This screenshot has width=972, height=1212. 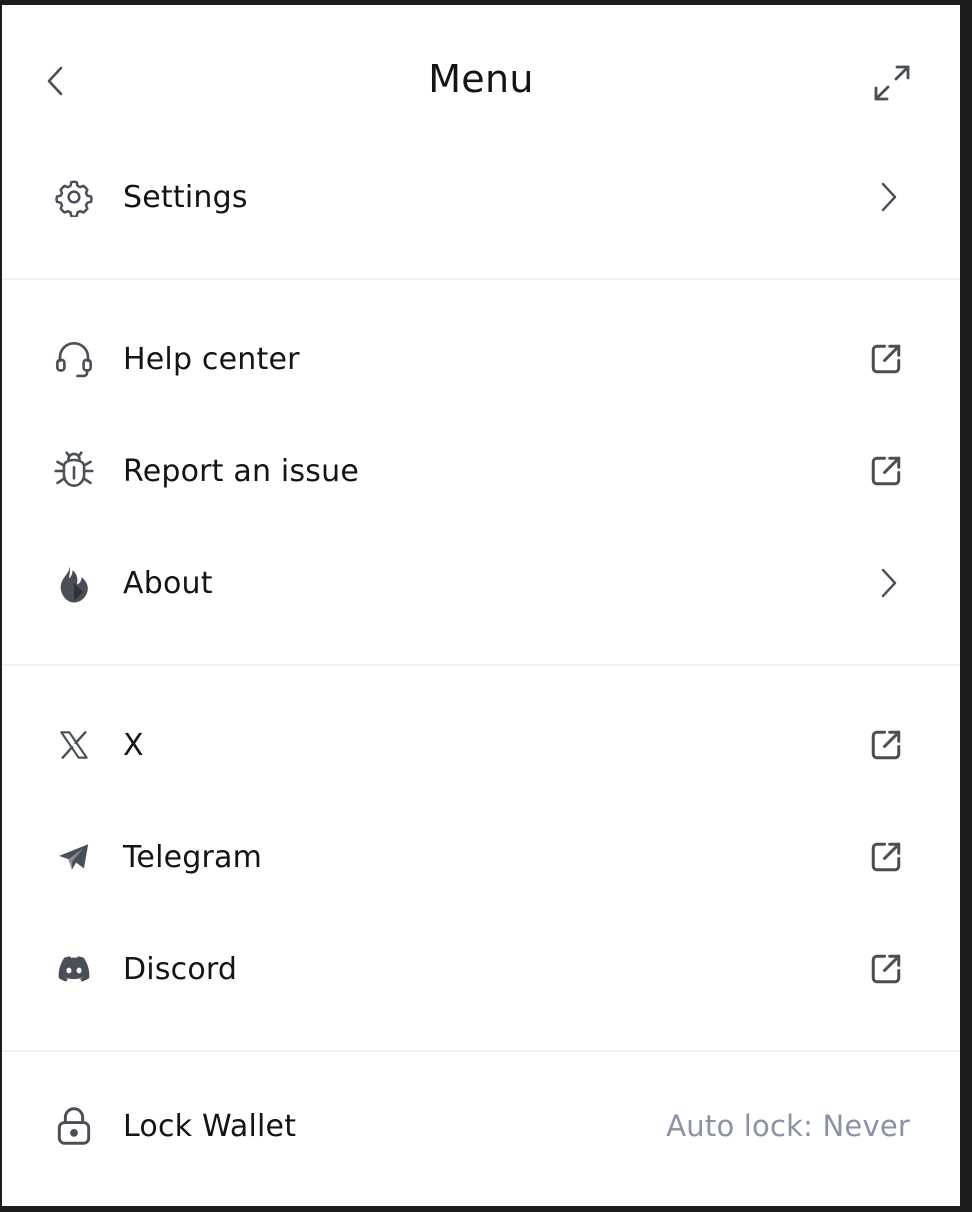 What do you see at coordinates (481, 1126) in the screenshot?
I see `lock-wallet-button: Lock Wallet Auto lock: Never` at bounding box center [481, 1126].